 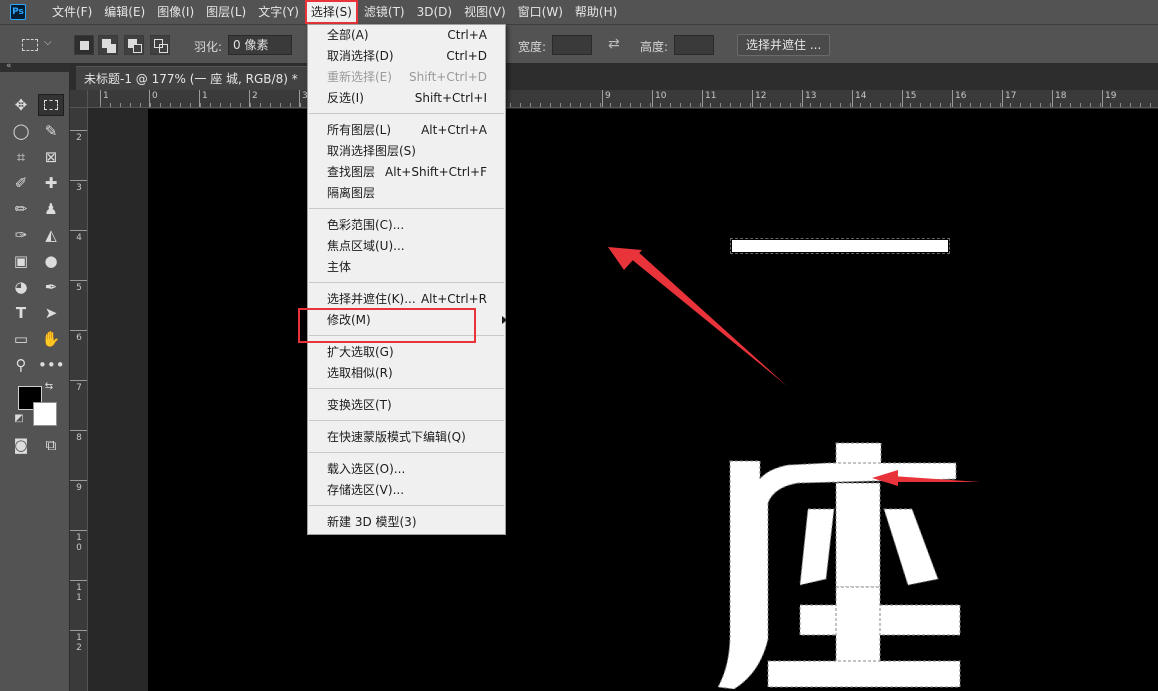 What do you see at coordinates (49, 387) in the screenshot?
I see `swap-colors-icon: ⇆` at bounding box center [49, 387].